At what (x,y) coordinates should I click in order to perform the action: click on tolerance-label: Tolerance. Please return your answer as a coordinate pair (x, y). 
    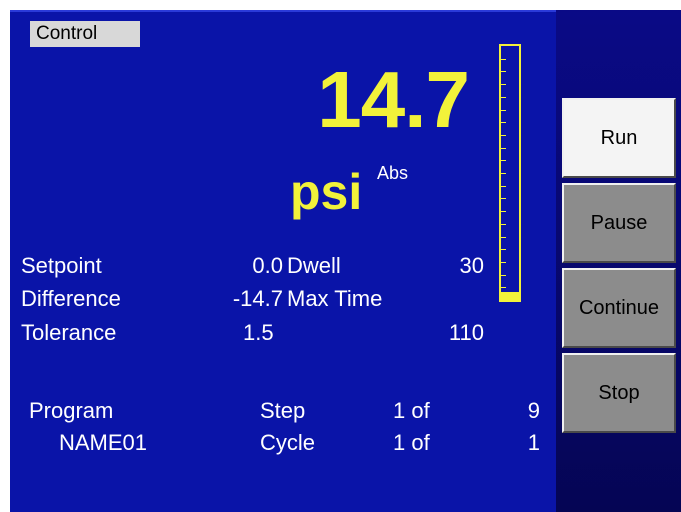
    Looking at the image, I should click on (69, 332).